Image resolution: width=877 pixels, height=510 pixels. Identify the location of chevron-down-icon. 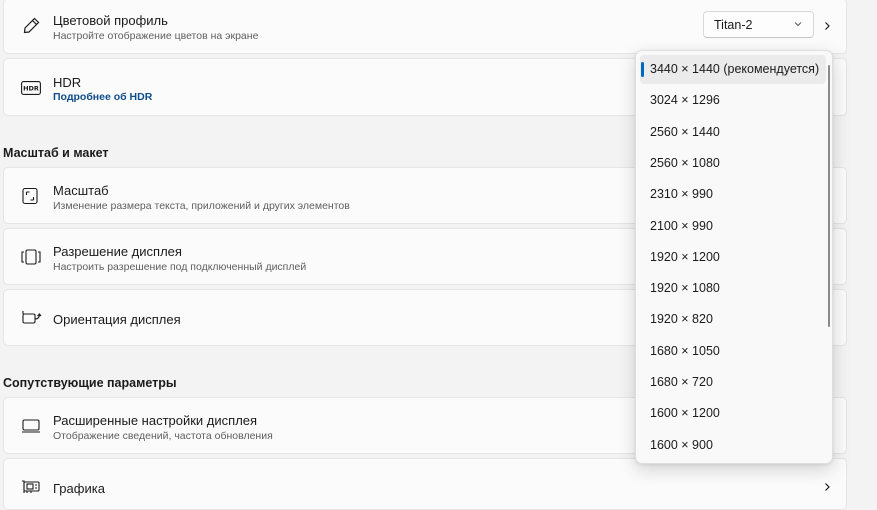
(798, 25).